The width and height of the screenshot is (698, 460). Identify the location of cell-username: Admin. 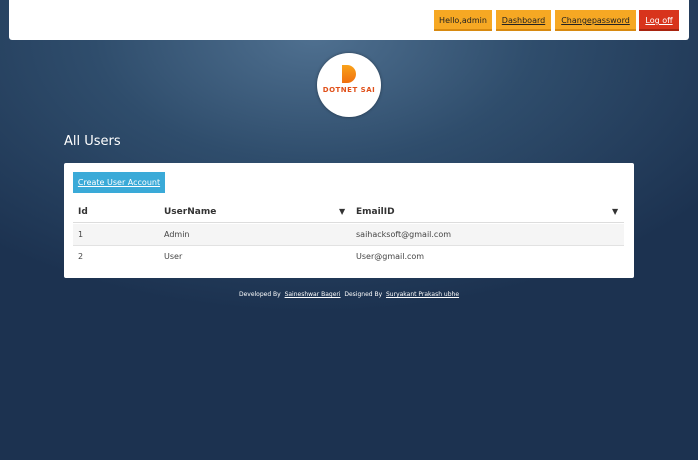
(177, 234).